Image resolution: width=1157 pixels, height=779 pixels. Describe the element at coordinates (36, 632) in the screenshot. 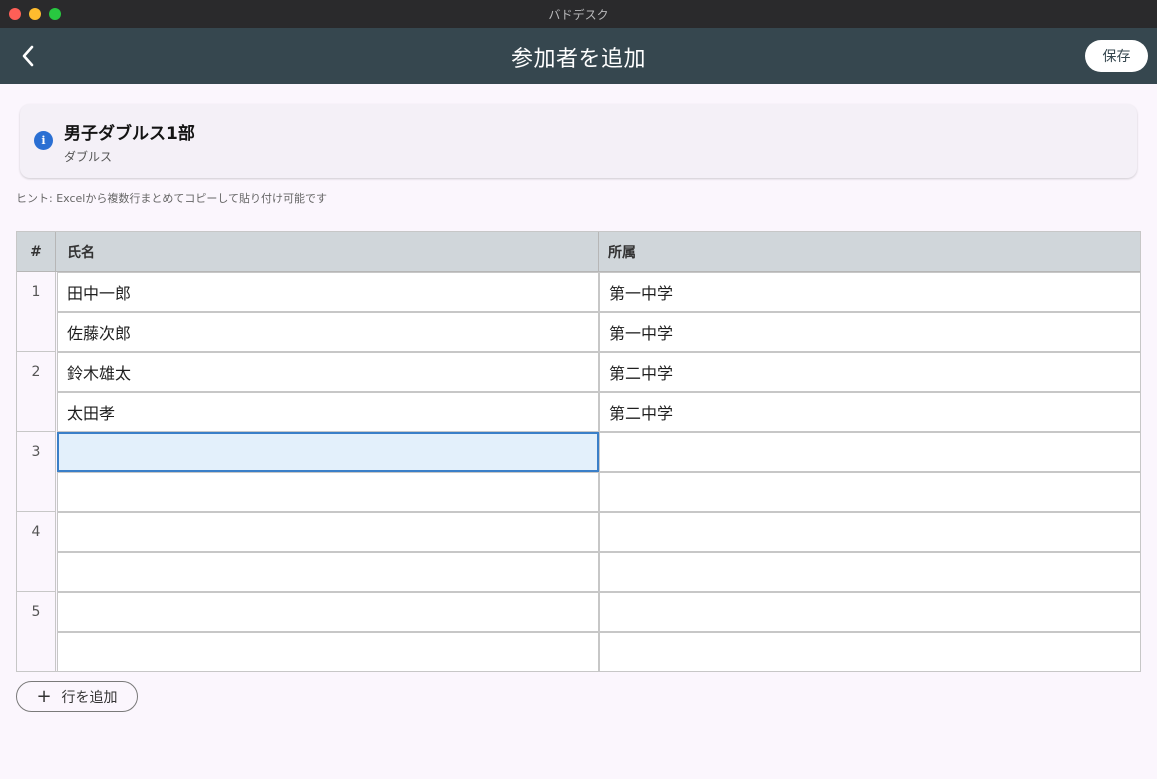

I see `row-number: 5` at that location.